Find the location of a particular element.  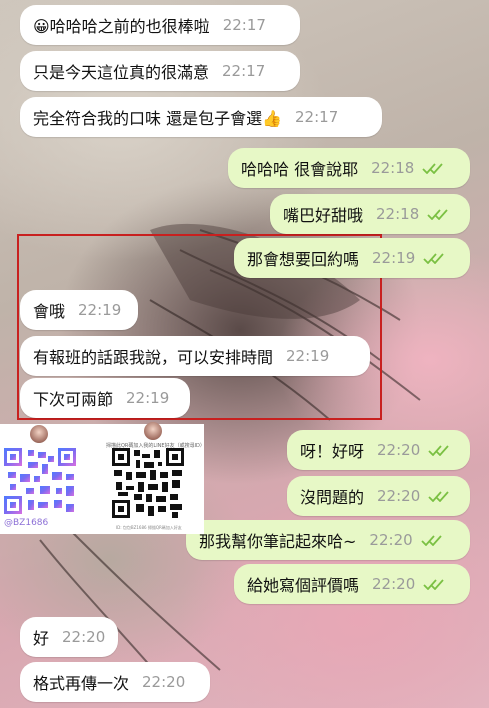

message-bubble-in: 完全符合我的口味 還是包子會選👍 22:17 is located at coordinates (201, 117).